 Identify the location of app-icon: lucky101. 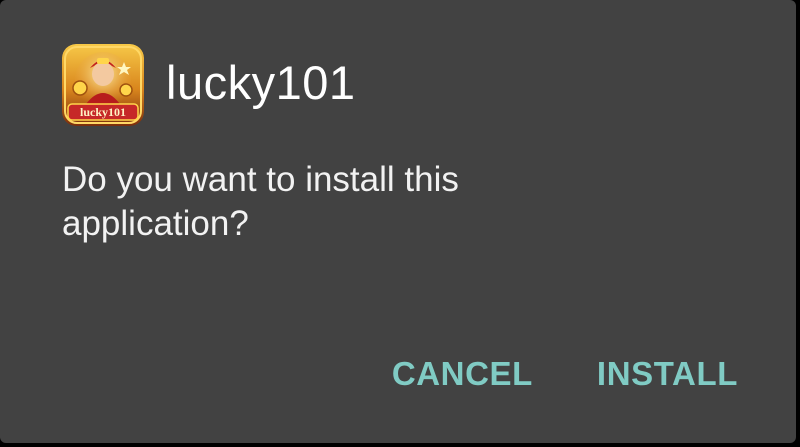
(103, 85).